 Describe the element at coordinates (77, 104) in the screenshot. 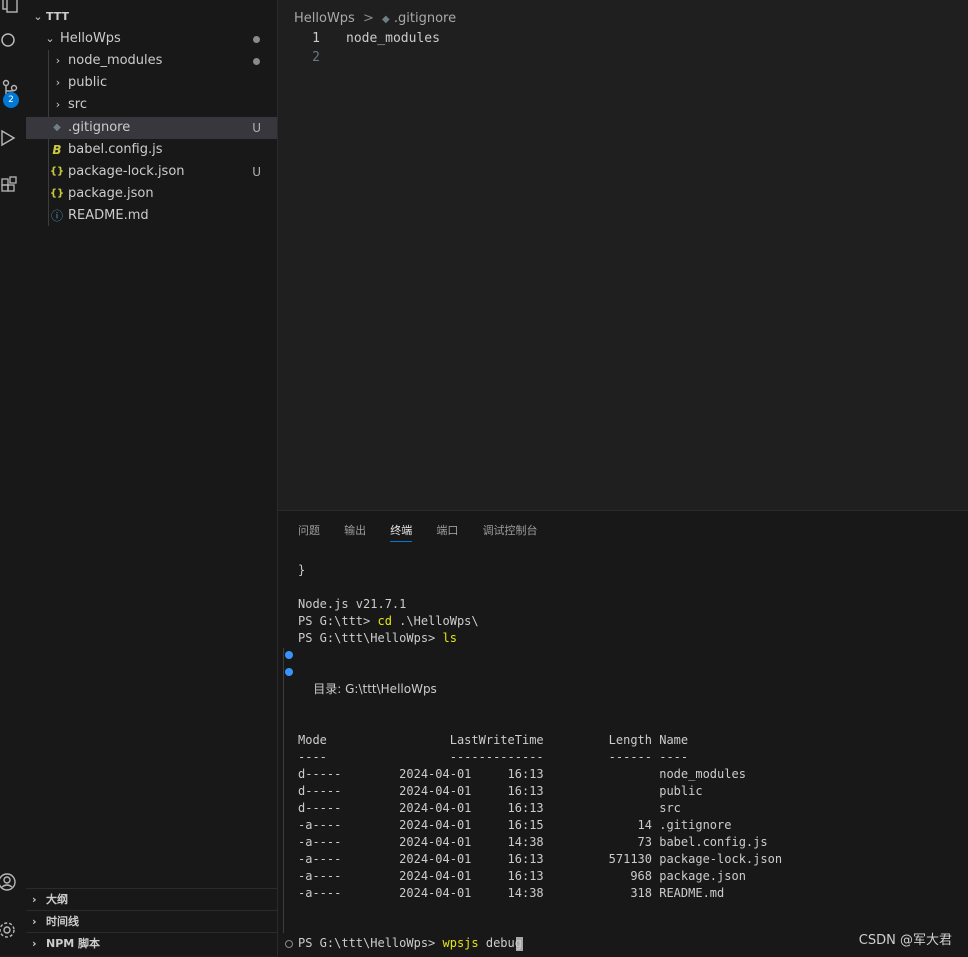

I see `tree-item-label: src` at that location.